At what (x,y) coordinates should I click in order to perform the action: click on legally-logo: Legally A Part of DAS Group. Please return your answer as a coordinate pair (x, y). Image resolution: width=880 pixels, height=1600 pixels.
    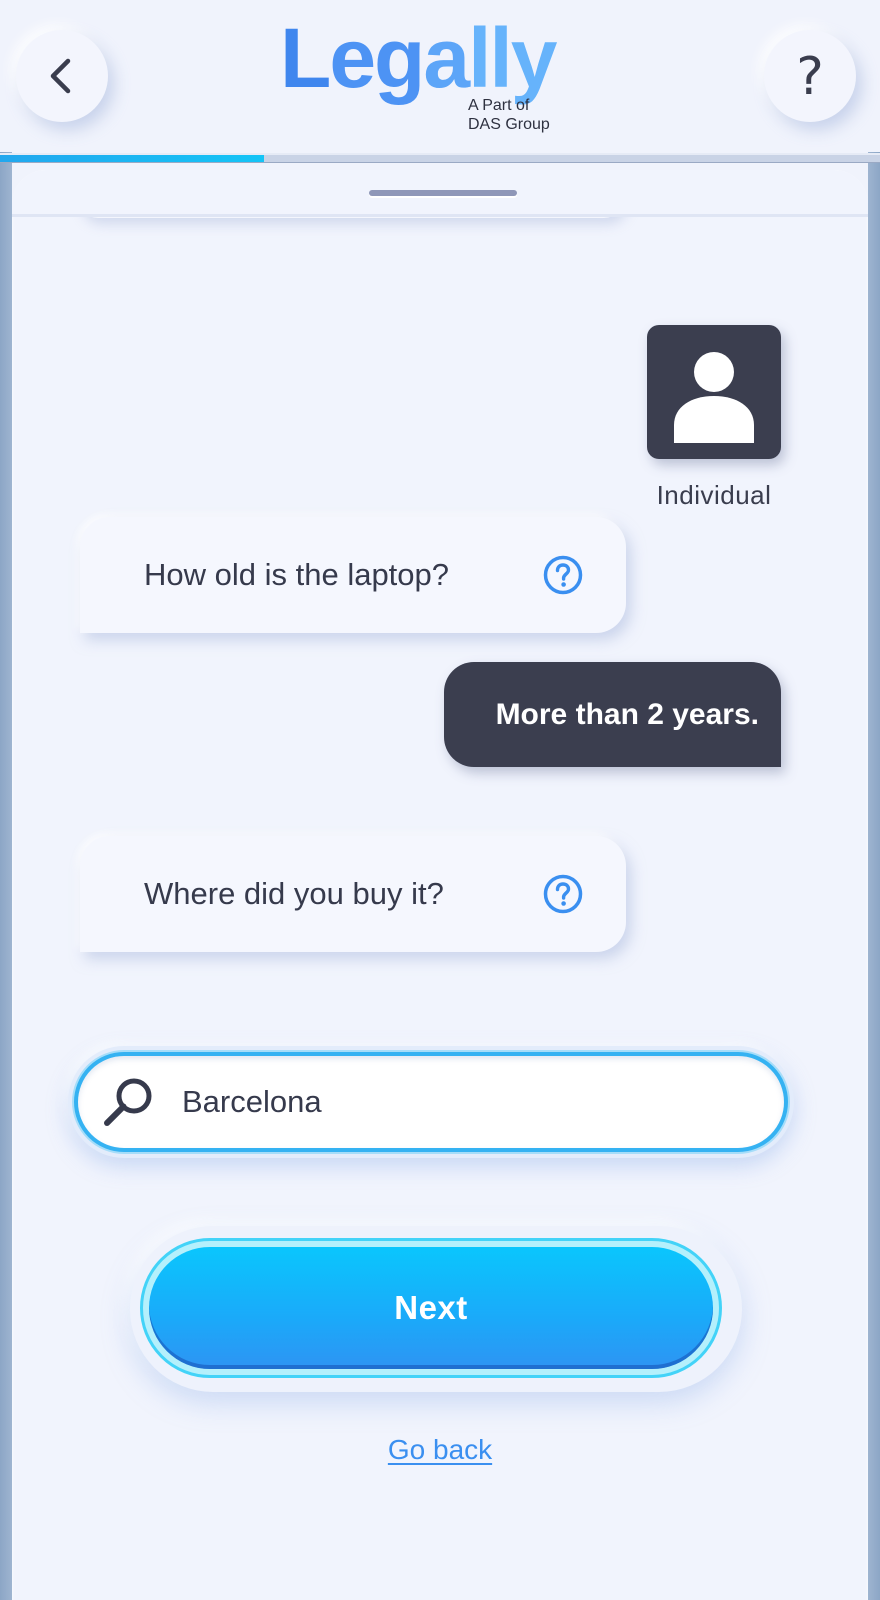
    Looking at the image, I should click on (445, 77).